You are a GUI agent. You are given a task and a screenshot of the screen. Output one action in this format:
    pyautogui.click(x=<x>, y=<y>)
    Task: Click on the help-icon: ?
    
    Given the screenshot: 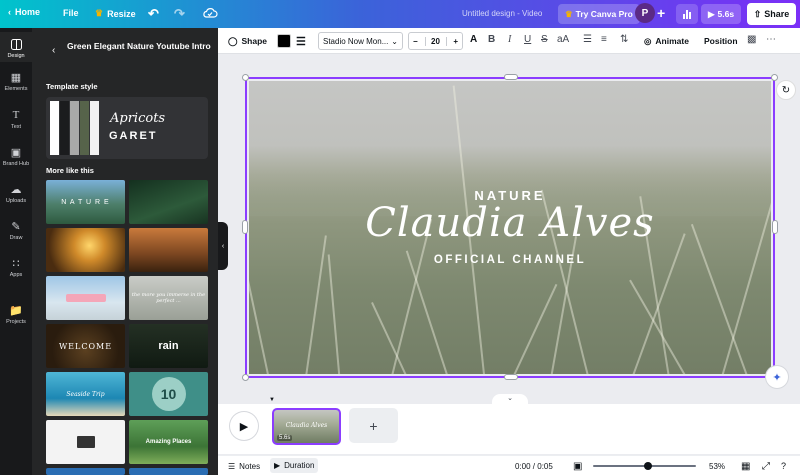 What is the action you would take?
    pyautogui.click(x=783, y=465)
    